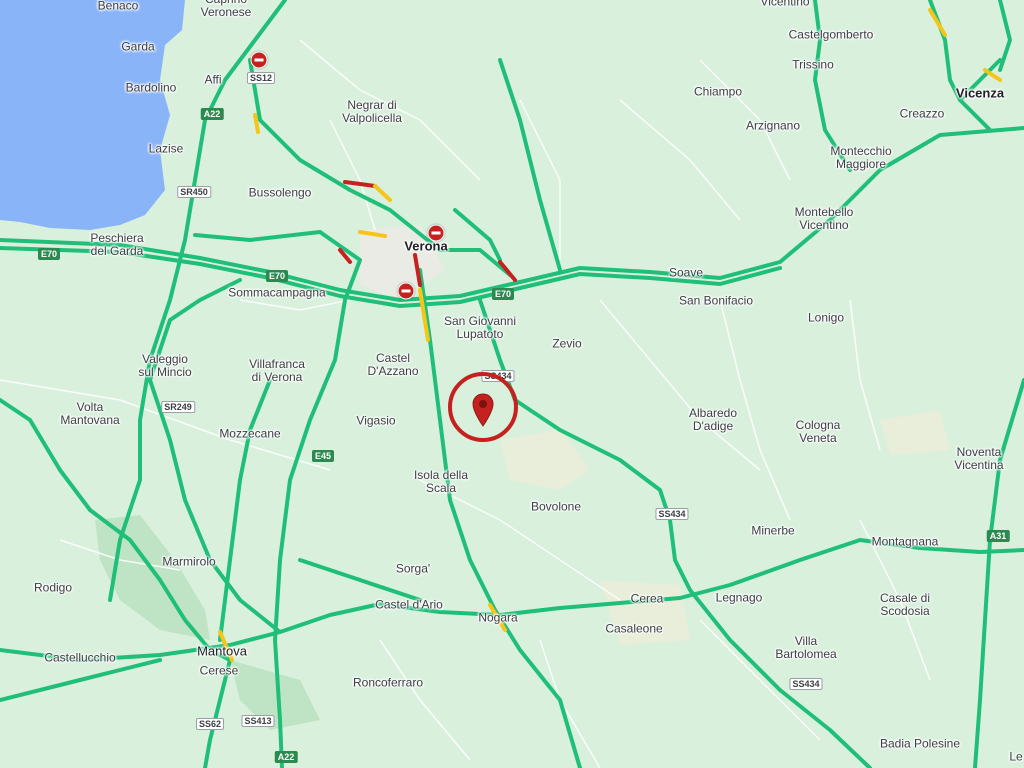 This screenshot has width=1024, height=768. What do you see at coordinates (166, 149) in the screenshot?
I see `place-label: Lazise` at bounding box center [166, 149].